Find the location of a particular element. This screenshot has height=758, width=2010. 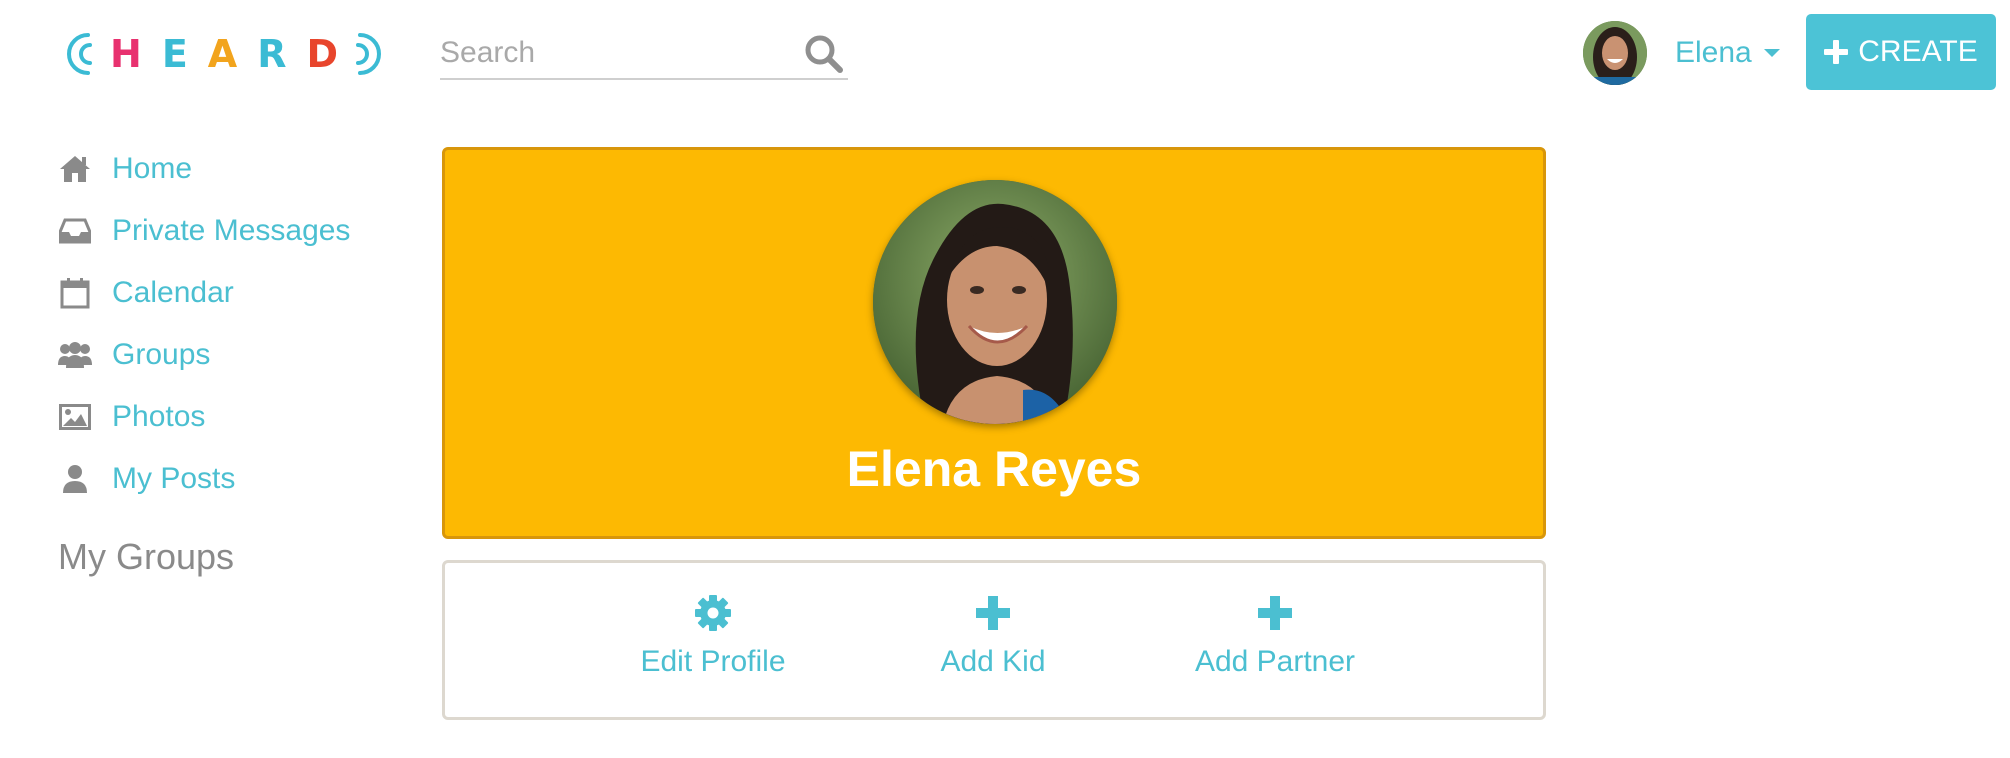

right-arc-icon is located at coordinates (367, 54).